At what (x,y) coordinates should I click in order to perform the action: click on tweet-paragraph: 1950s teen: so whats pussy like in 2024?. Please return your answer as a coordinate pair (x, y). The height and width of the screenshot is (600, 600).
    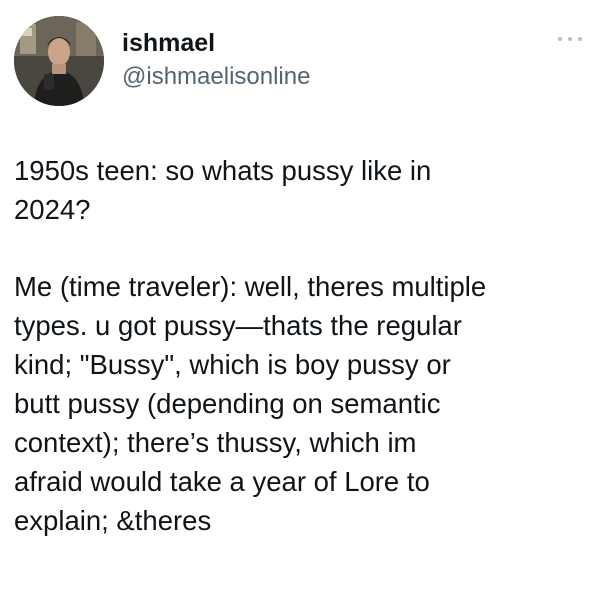
    Looking at the image, I should click on (223, 190).